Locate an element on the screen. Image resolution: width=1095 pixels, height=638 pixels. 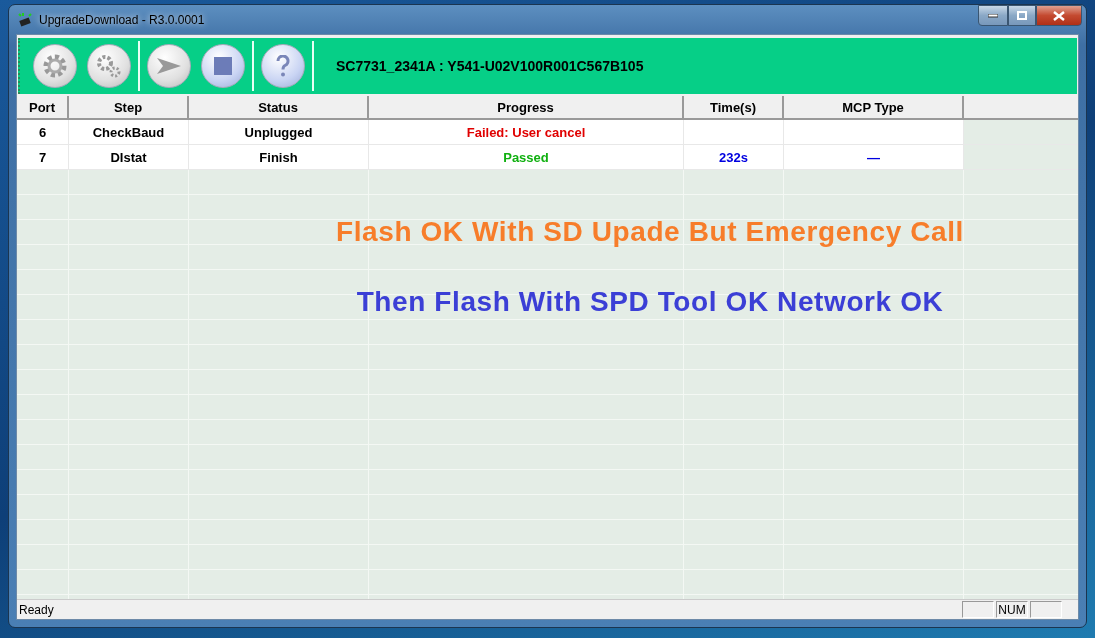
table-cell: 7 is located at coordinates (43, 157).